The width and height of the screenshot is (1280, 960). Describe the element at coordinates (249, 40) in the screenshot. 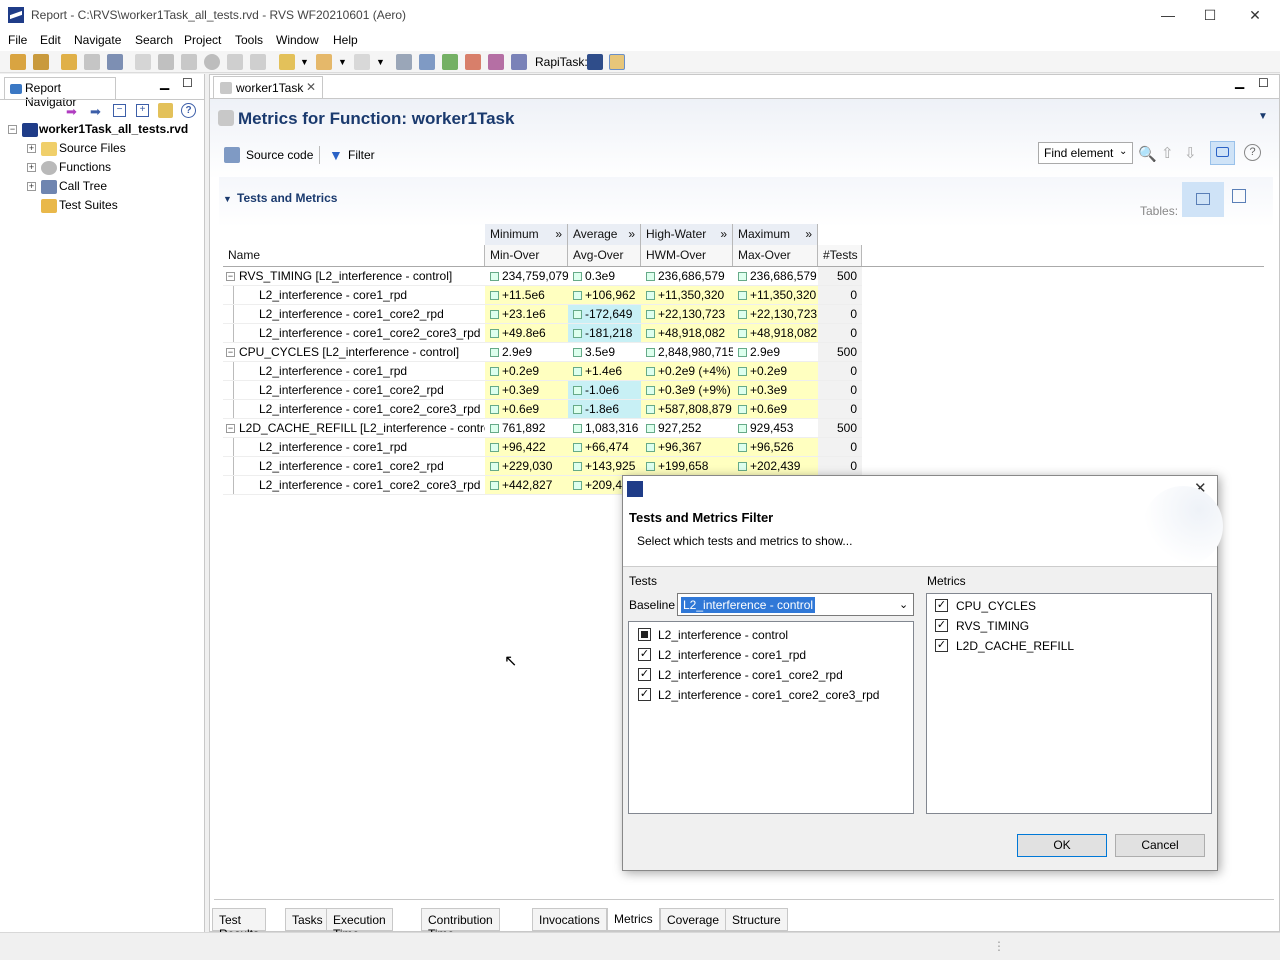

I see `menu-tools: Tools` at that location.